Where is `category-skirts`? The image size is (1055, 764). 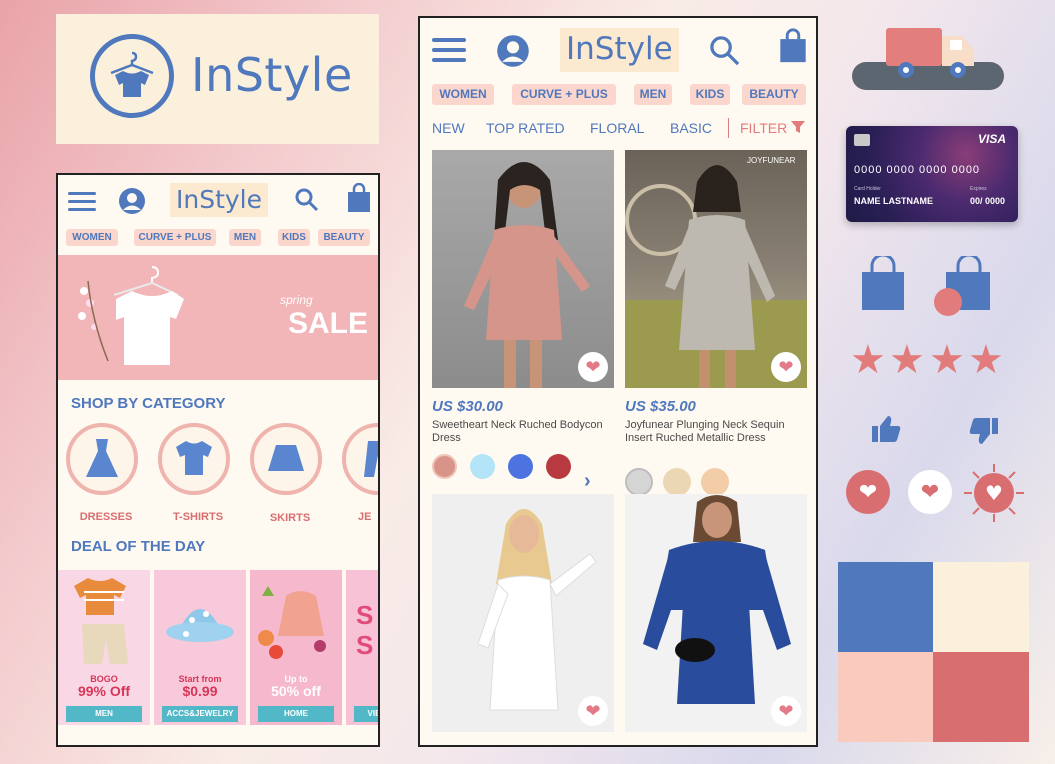 category-skirts is located at coordinates (286, 459).